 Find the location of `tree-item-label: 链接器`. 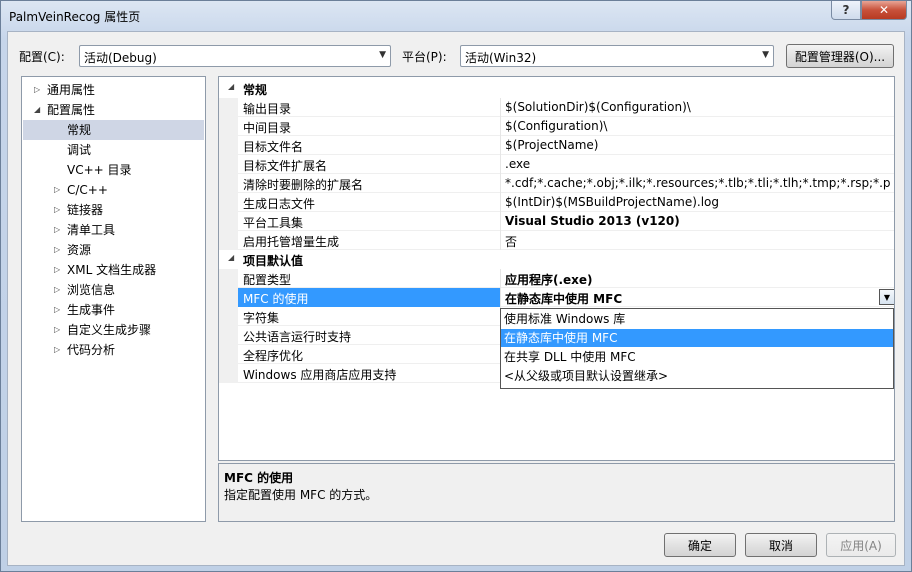

tree-item-label: 链接器 is located at coordinates (85, 210).